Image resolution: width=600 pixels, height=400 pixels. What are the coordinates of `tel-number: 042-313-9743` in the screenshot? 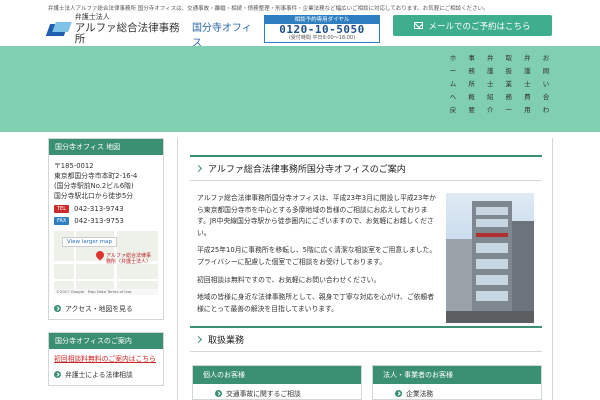 It's located at (99, 209).